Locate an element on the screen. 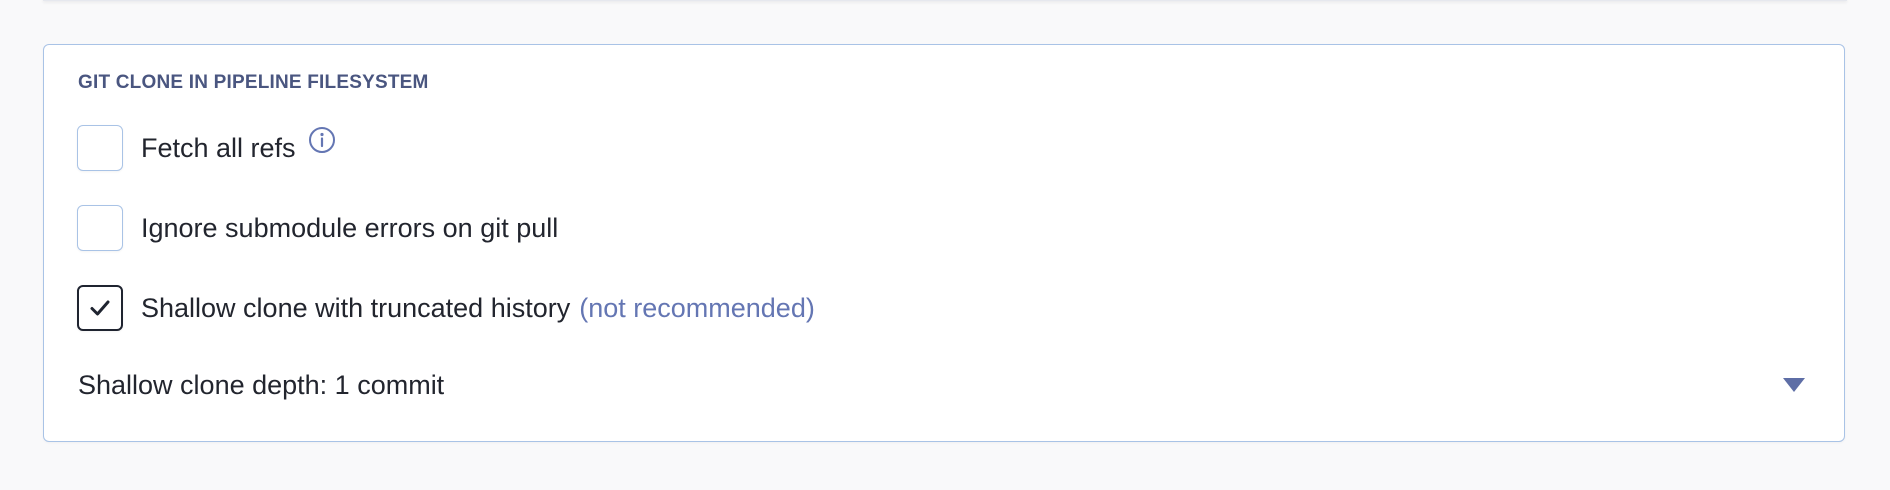 The height and width of the screenshot is (490, 1890). shallow-clone-depth-label: Shallow clone depth: 1 commit is located at coordinates (261, 385).